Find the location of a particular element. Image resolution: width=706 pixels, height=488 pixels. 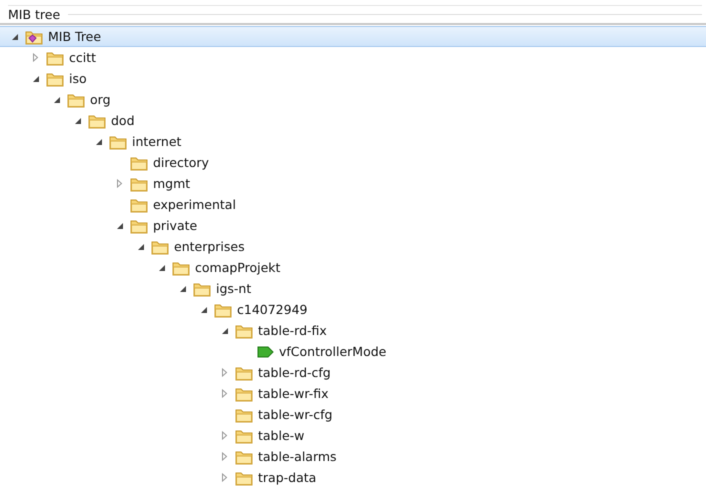

node-label: experimental is located at coordinates (194, 204).